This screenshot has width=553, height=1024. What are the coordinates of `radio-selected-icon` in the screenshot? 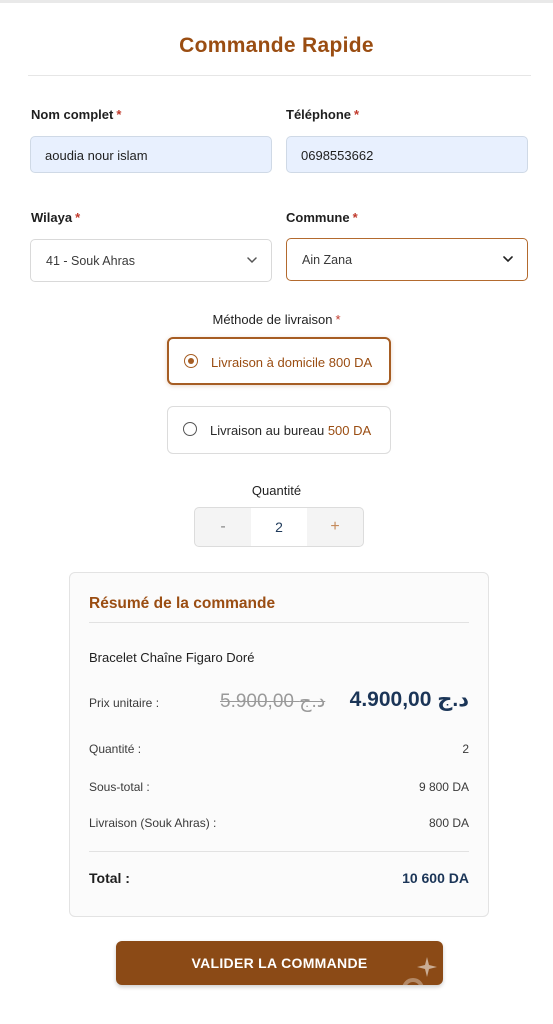 It's located at (191, 361).